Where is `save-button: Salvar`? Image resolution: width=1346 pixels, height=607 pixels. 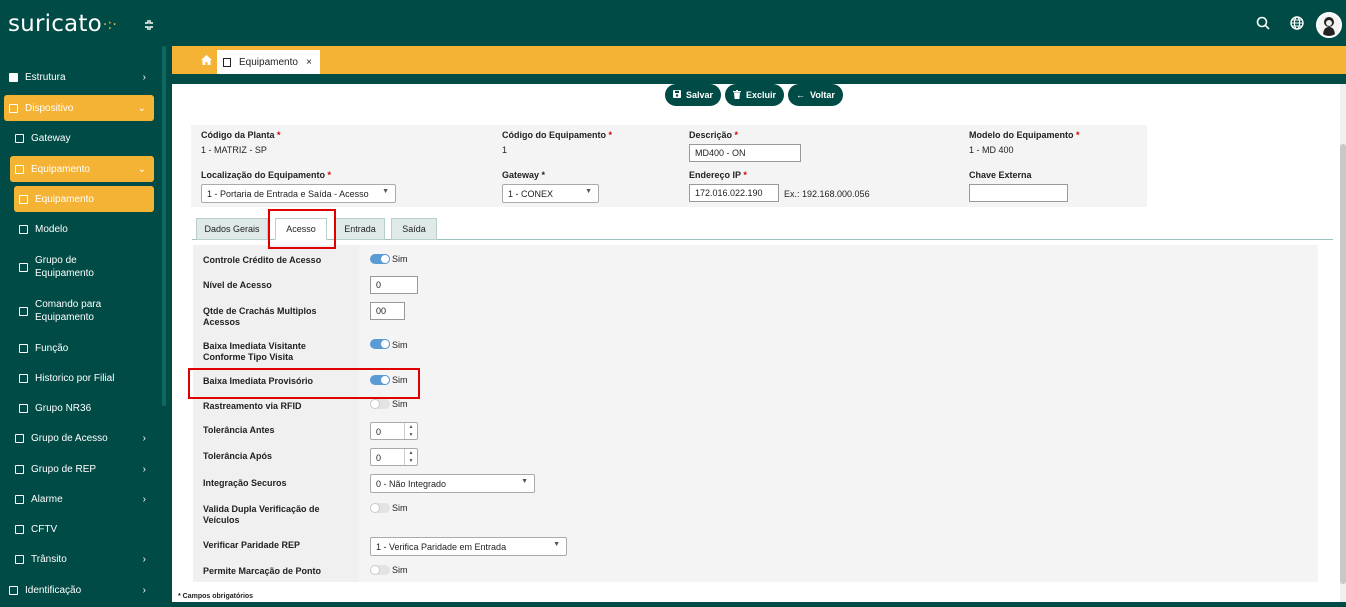
save-button: Salvar is located at coordinates (693, 95).